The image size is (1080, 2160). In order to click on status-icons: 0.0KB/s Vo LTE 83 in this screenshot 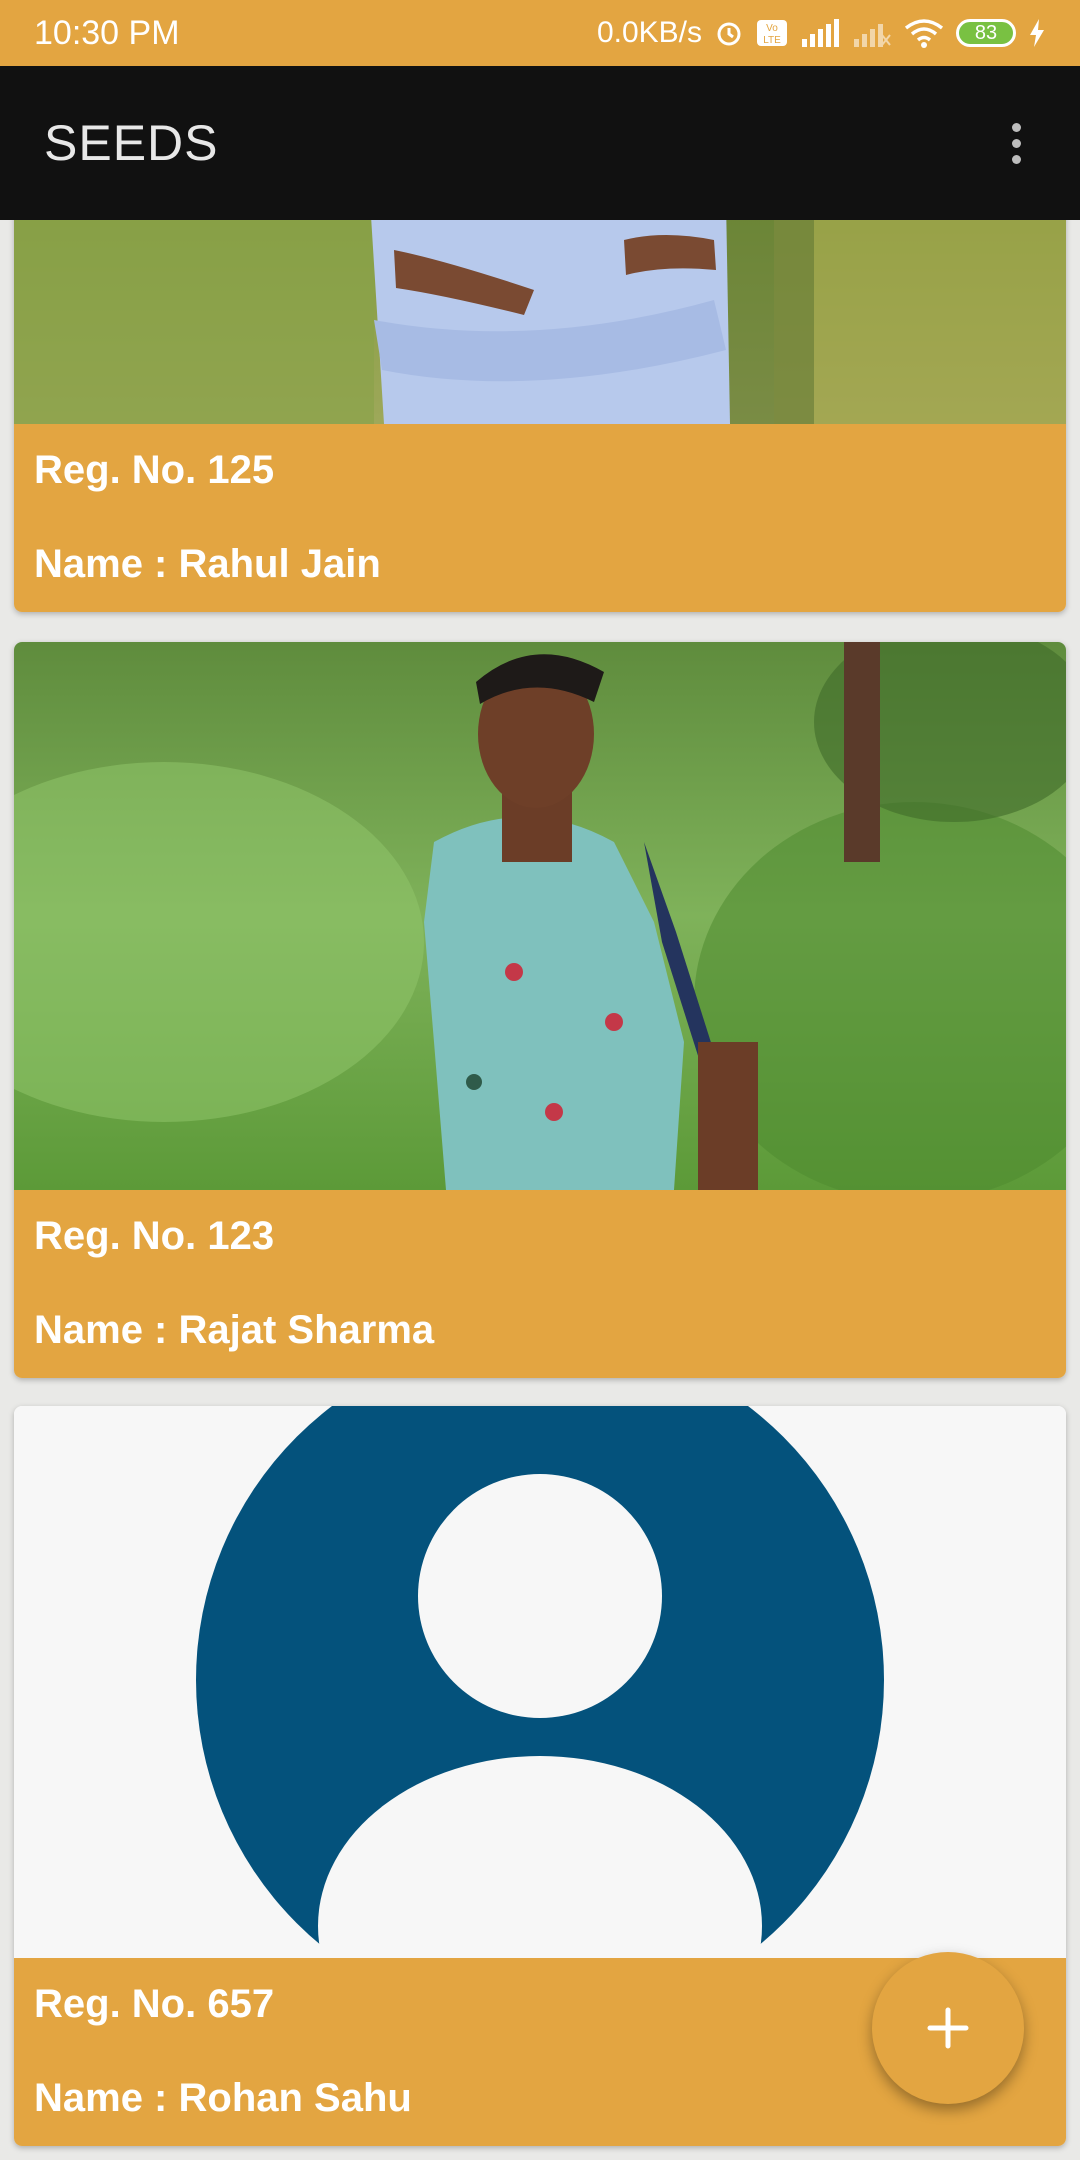, I will do `click(821, 33)`.